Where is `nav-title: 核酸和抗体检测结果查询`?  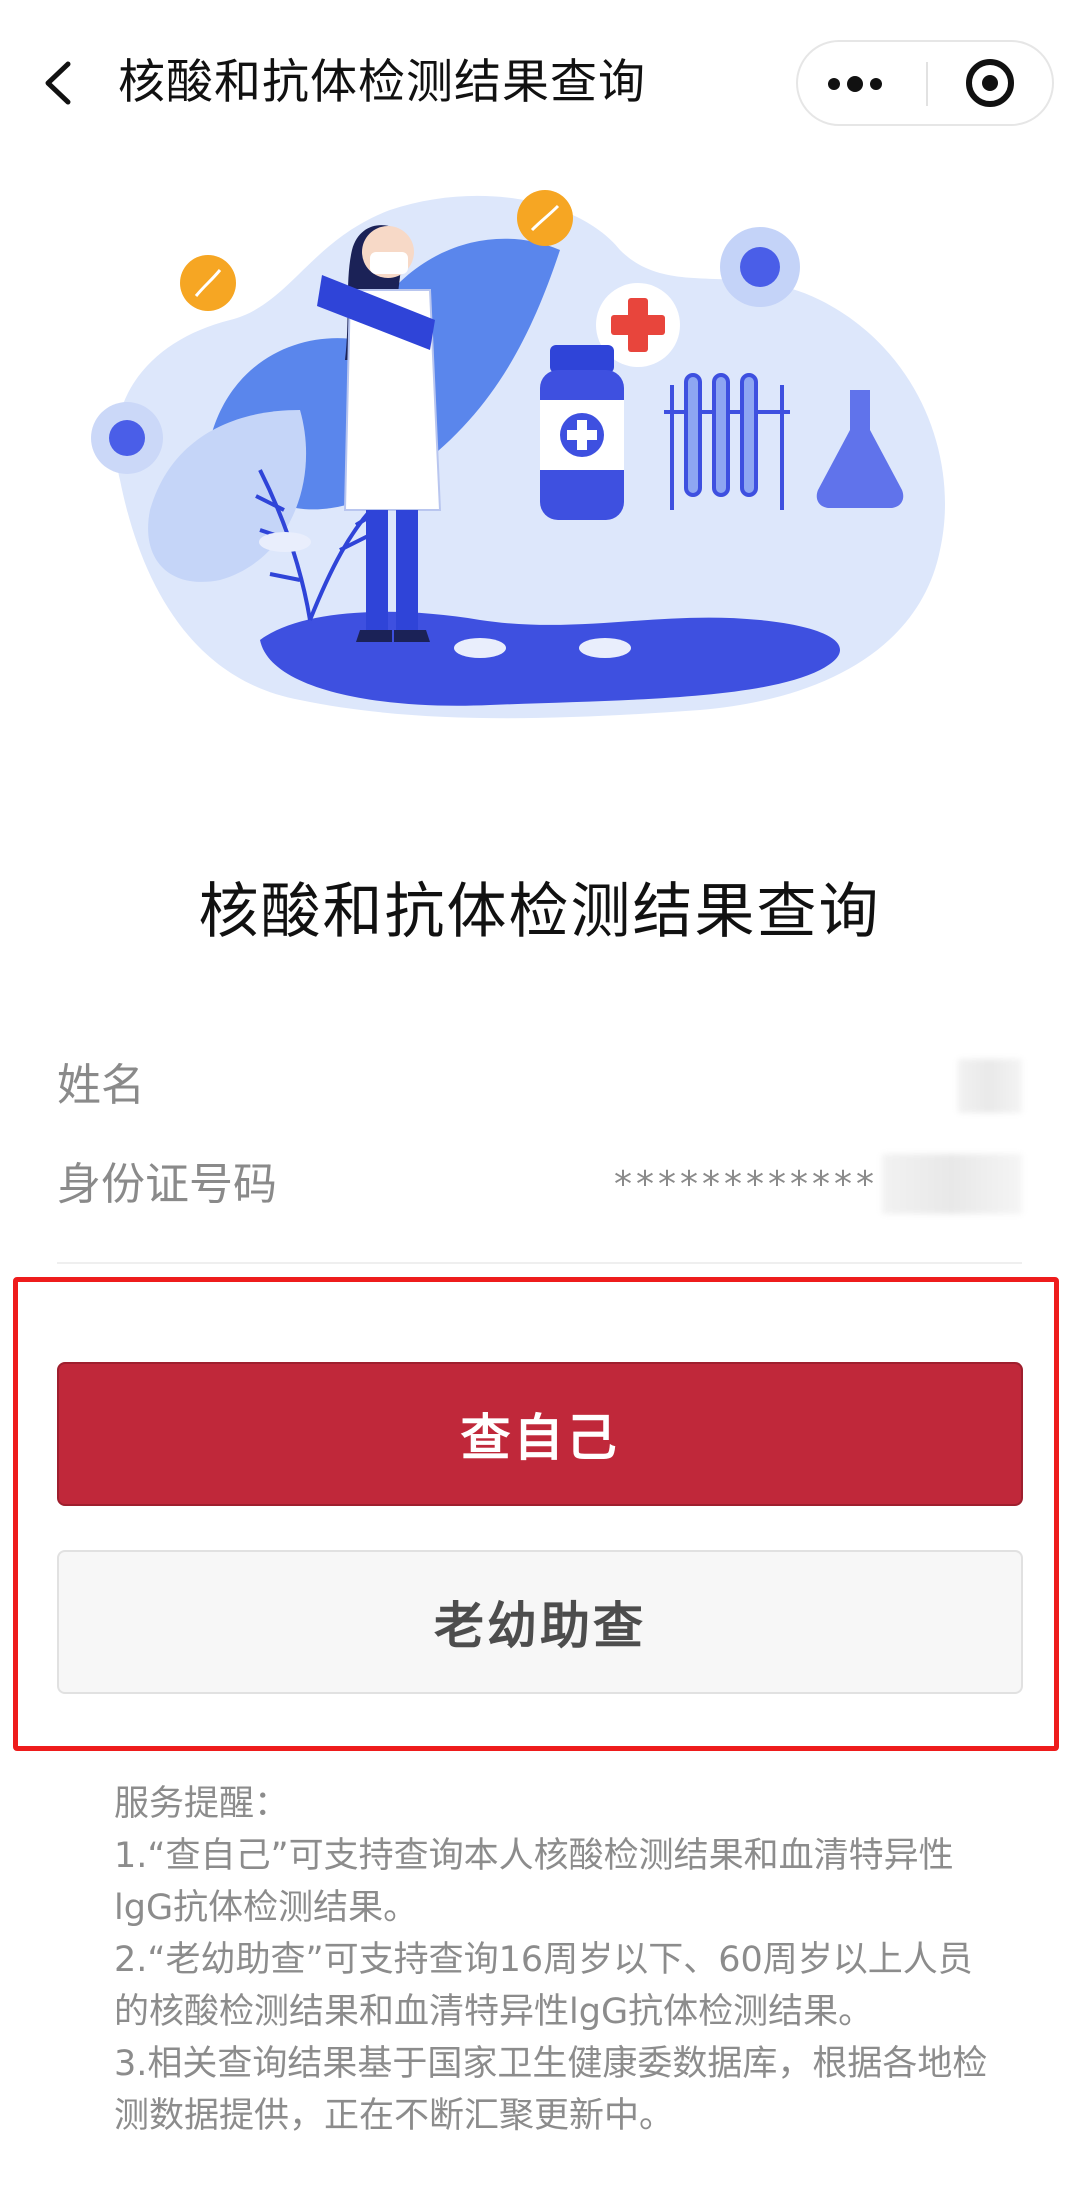
nav-title: 核酸和抗体检测结果查询 is located at coordinates (382, 82).